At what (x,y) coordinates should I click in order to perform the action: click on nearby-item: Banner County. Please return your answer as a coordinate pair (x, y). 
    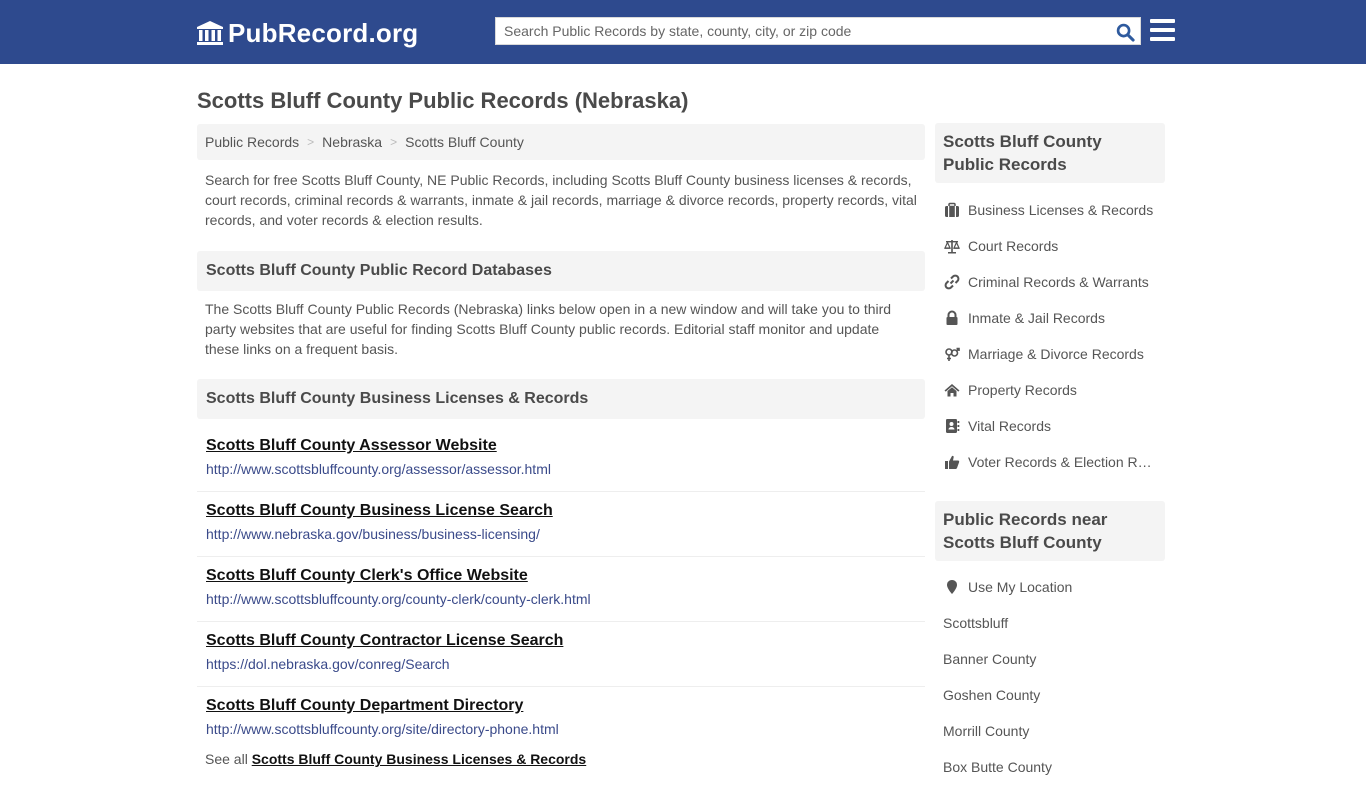
    Looking at the image, I should click on (1054, 659).